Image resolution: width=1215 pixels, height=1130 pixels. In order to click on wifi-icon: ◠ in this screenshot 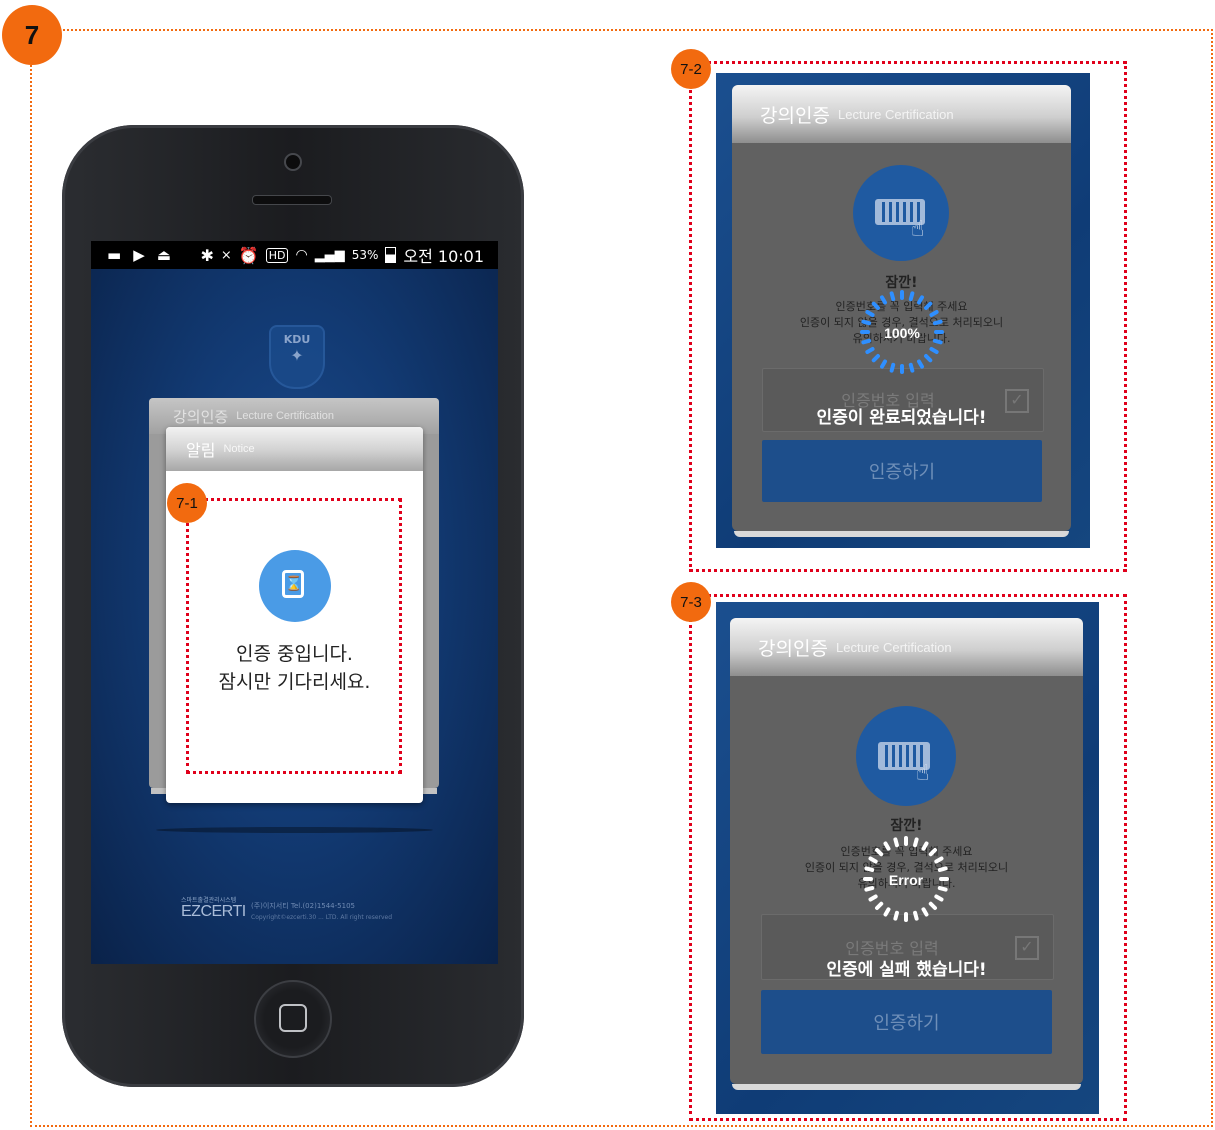, I will do `click(301, 255)`.